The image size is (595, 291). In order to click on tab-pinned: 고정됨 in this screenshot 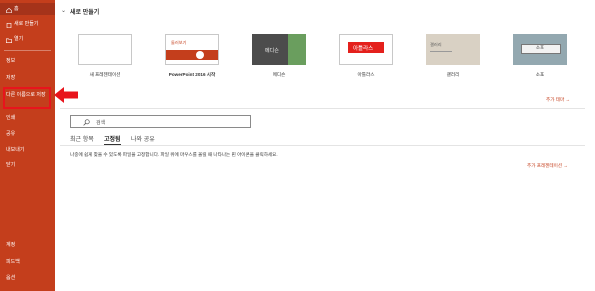, I will do `click(112, 139)`.